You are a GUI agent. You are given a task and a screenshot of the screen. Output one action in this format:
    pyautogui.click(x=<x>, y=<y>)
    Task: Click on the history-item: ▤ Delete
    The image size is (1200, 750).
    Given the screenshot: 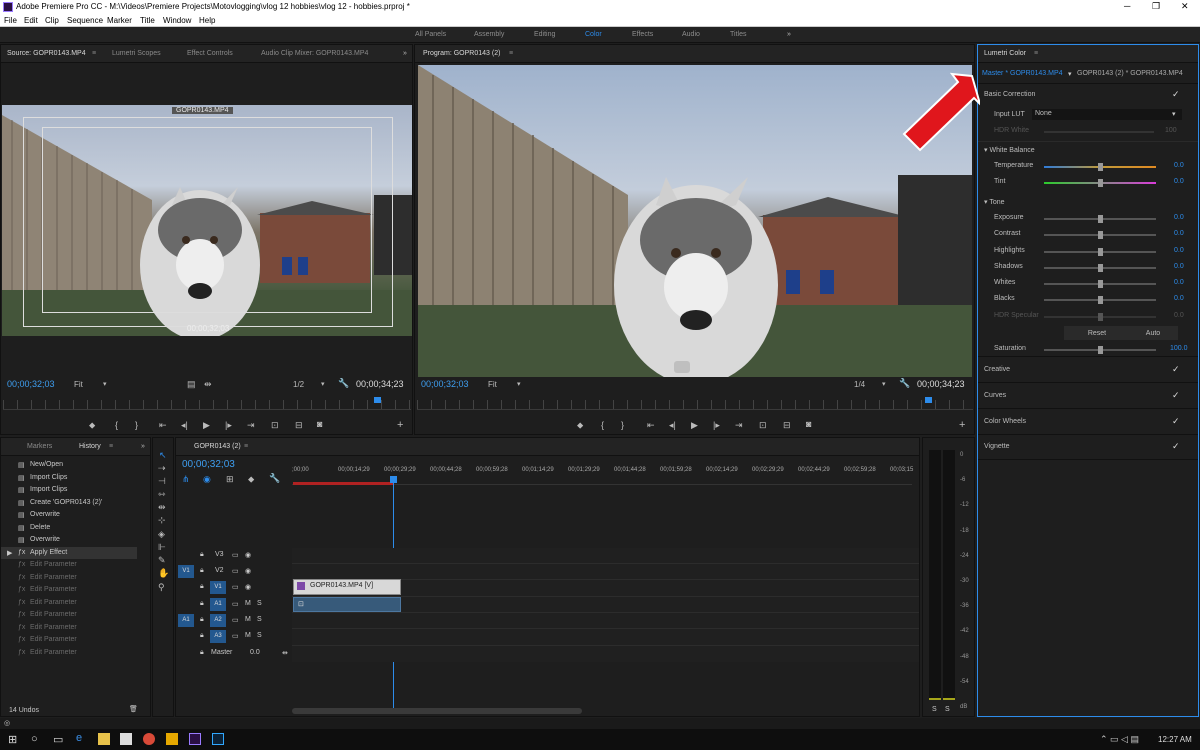 What is the action you would take?
    pyautogui.click(x=69, y=528)
    